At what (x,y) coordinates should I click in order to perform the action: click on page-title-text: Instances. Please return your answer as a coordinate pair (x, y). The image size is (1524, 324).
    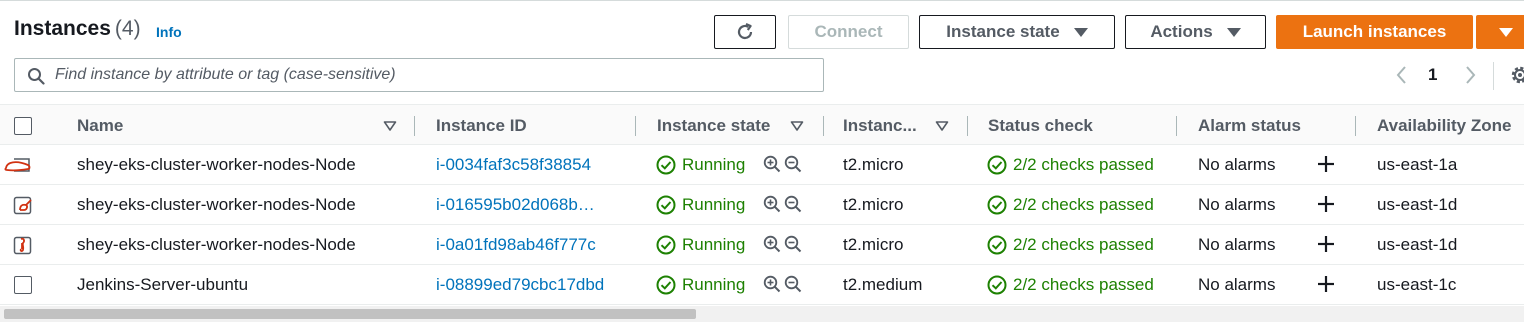
    Looking at the image, I should click on (62, 28).